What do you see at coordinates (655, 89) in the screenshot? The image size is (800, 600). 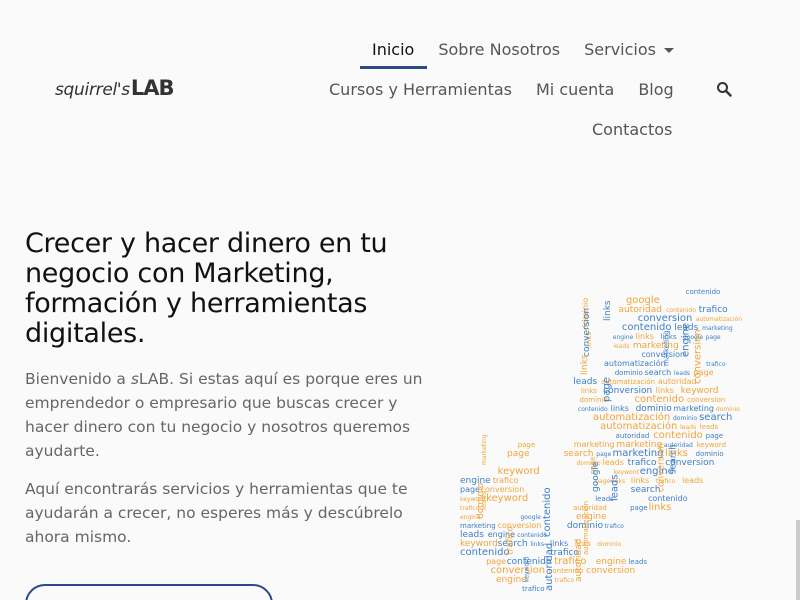 I see `nav-blog: Blog` at bounding box center [655, 89].